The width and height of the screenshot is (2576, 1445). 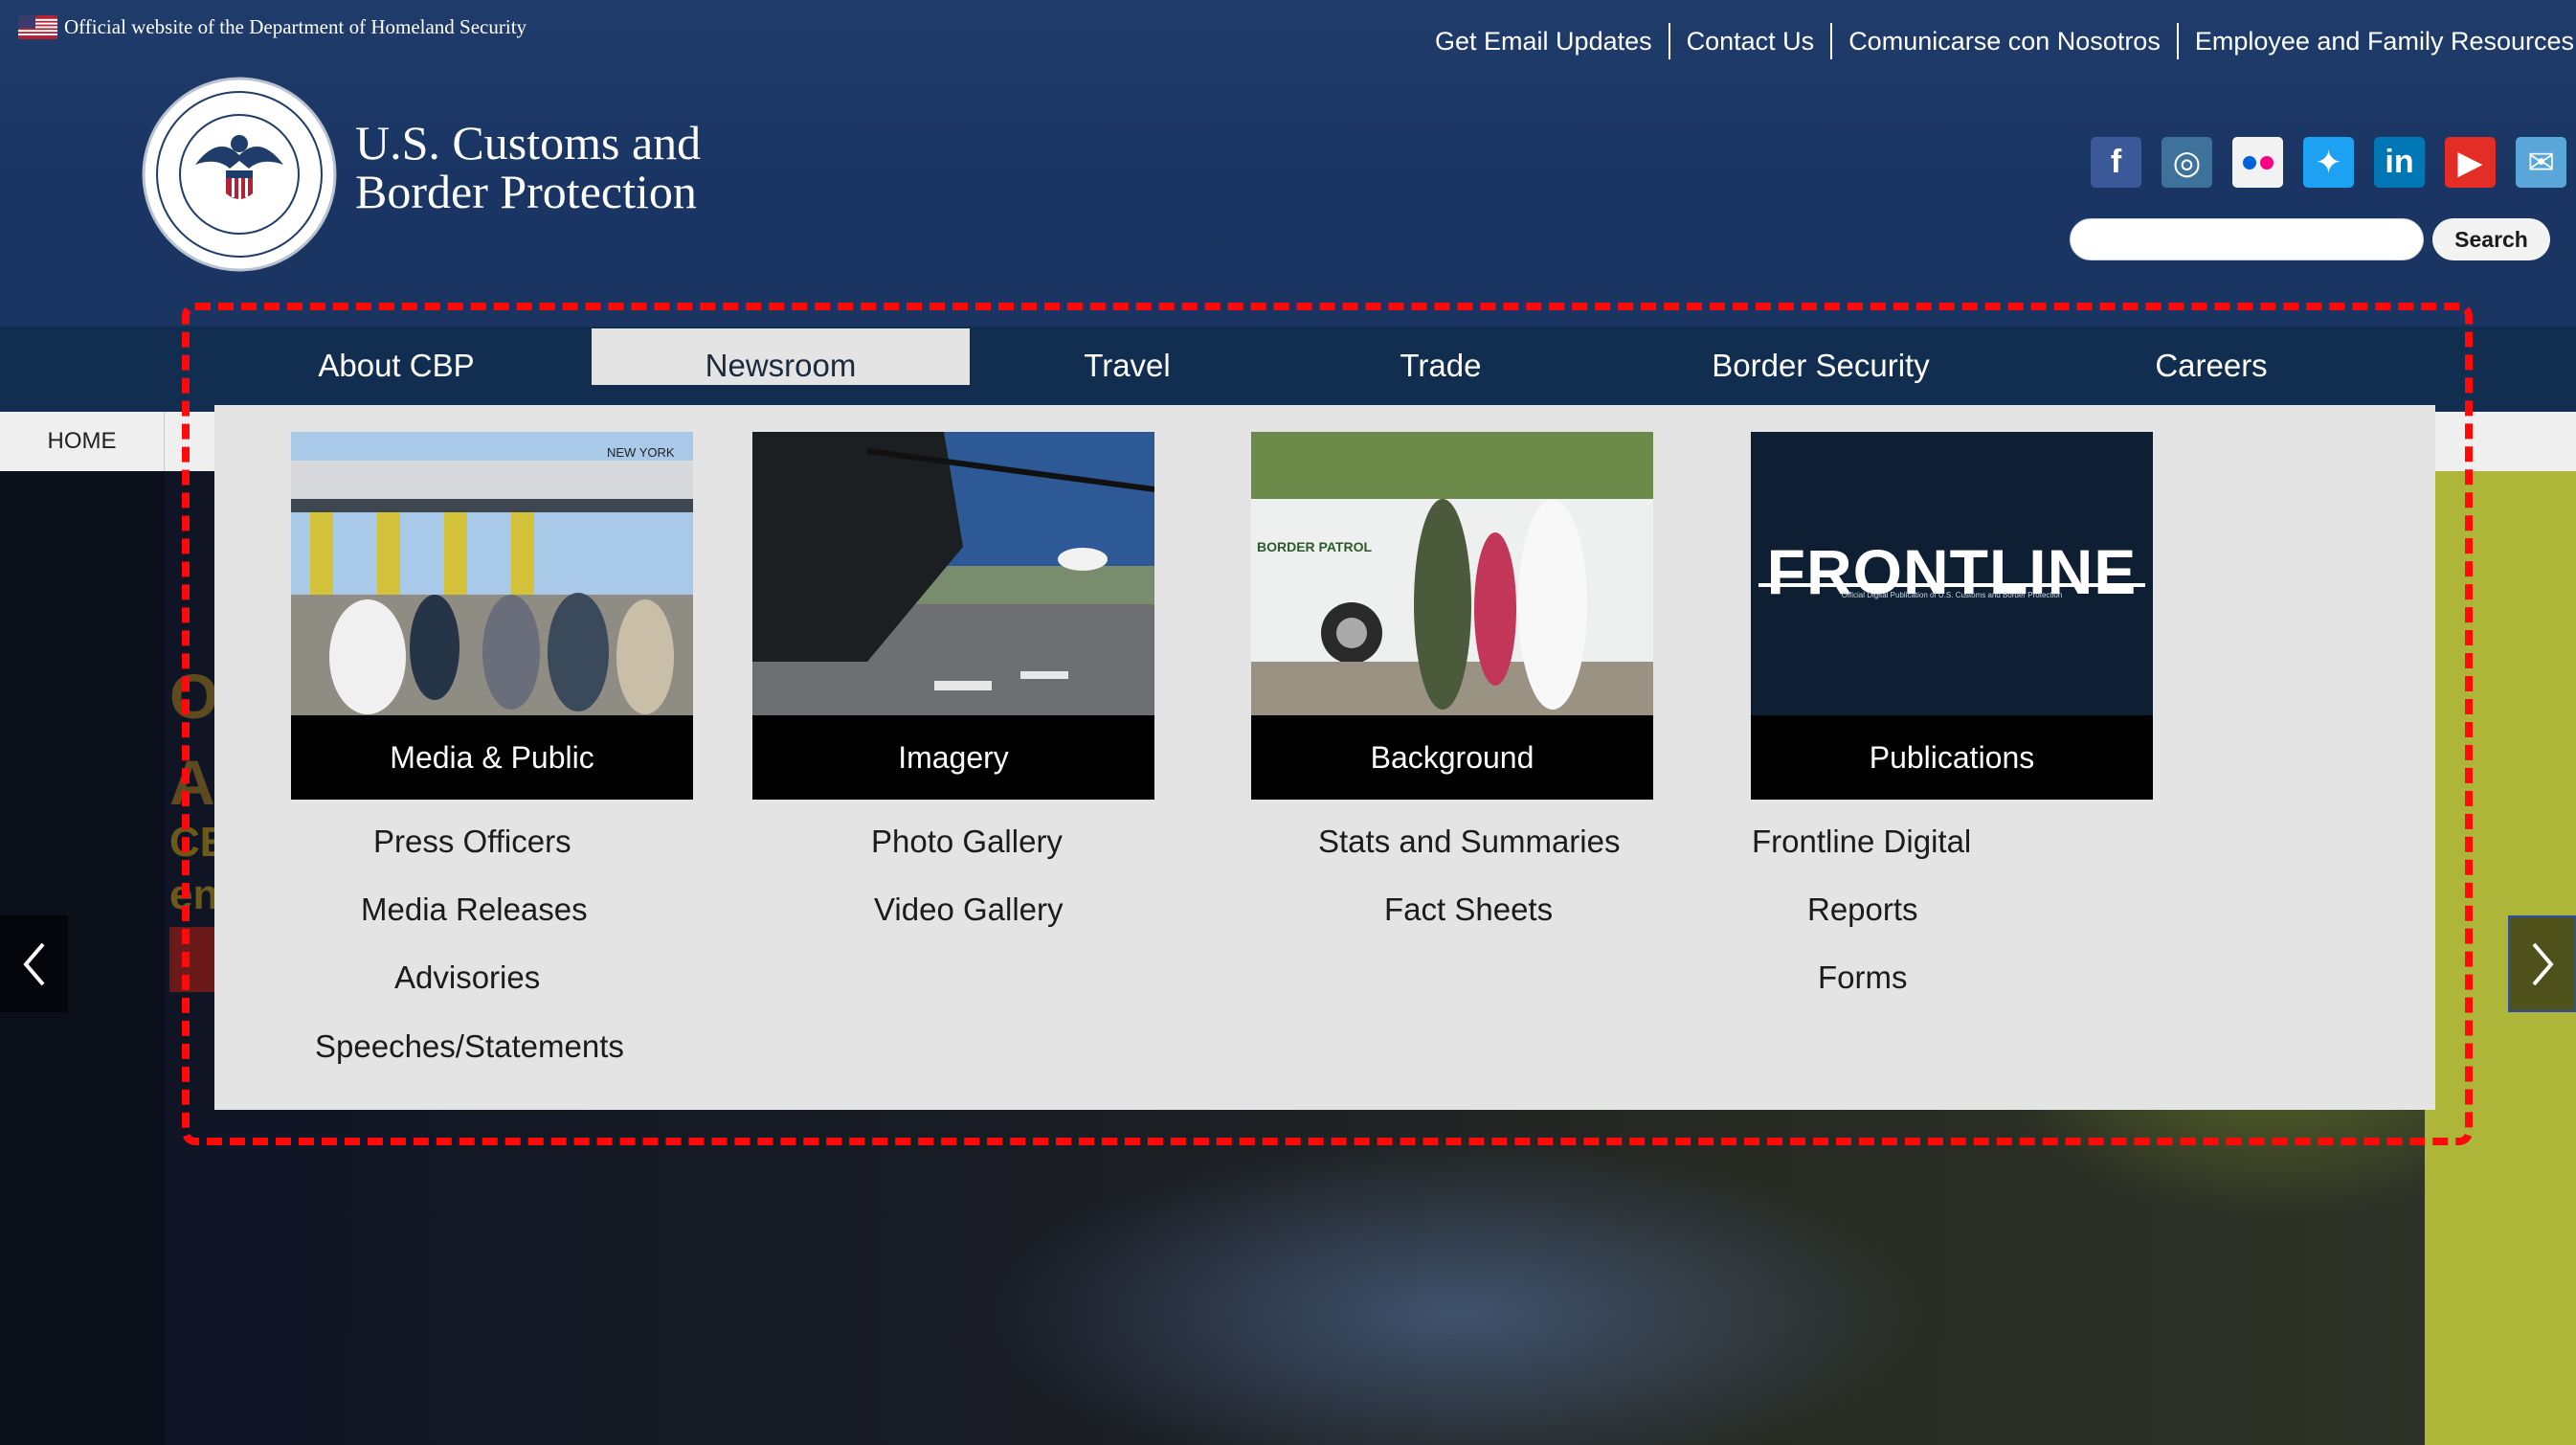 I want to click on advisories-link: Advisories, so click(x=467, y=978).